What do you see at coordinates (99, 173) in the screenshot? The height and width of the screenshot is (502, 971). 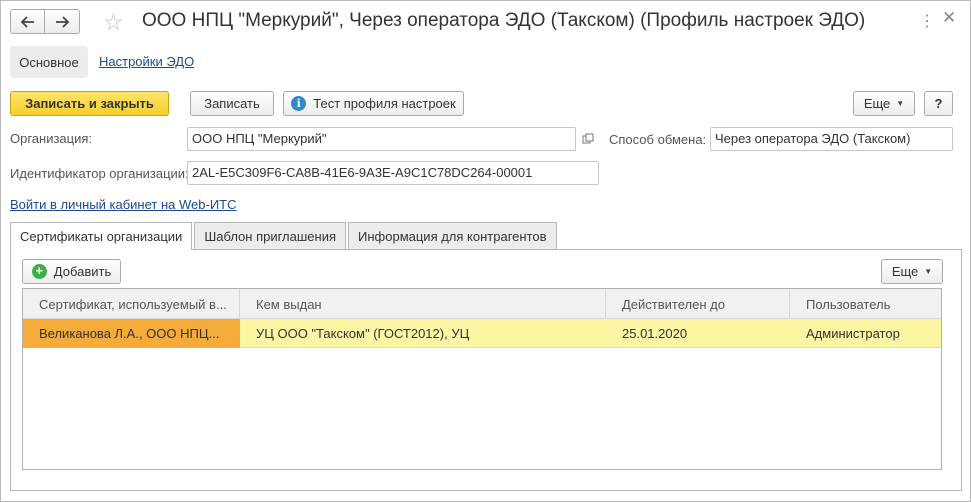 I see `org-id-label: Идентификатор организации:` at bounding box center [99, 173].